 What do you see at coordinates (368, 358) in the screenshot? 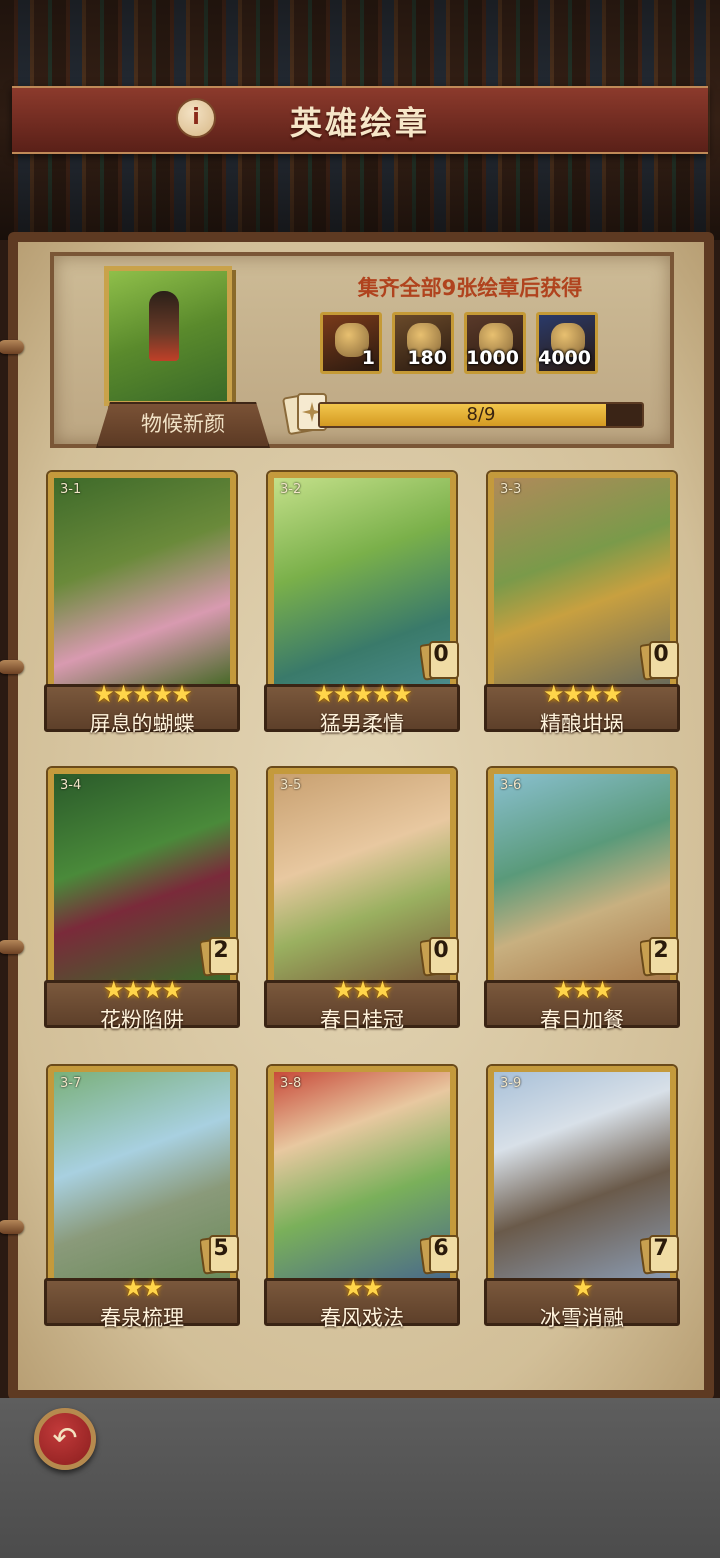
I see `reward-count: 1` at bounding box center [368, 358].